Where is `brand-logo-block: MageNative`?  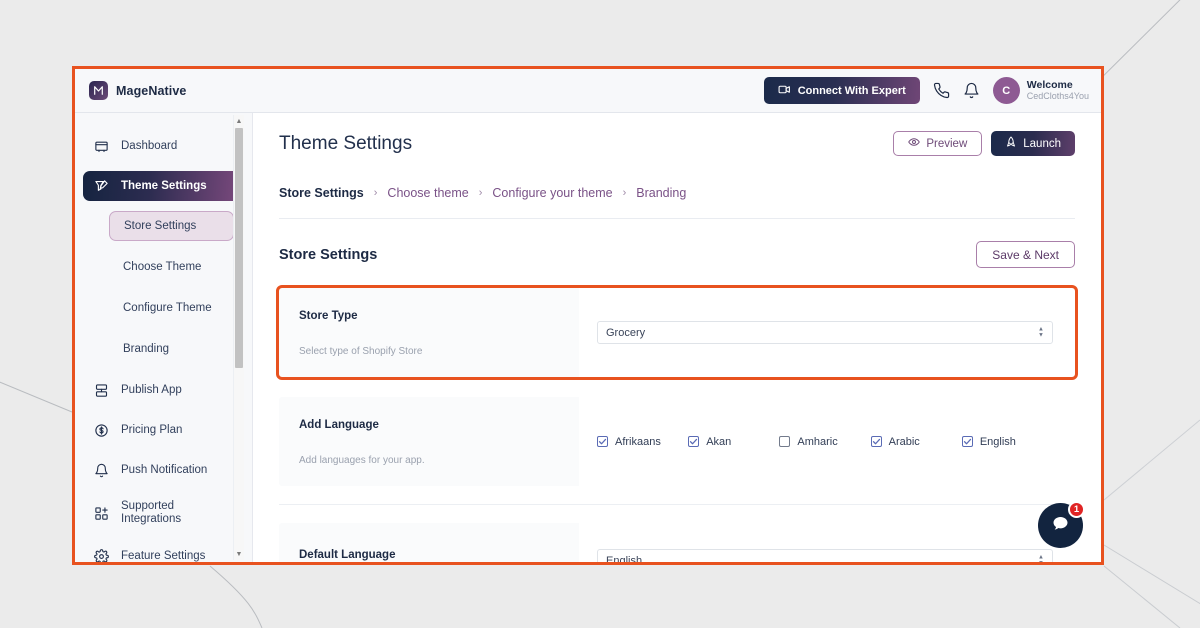
brand-logo-block: MageNative is located at coordinates (137, 90).